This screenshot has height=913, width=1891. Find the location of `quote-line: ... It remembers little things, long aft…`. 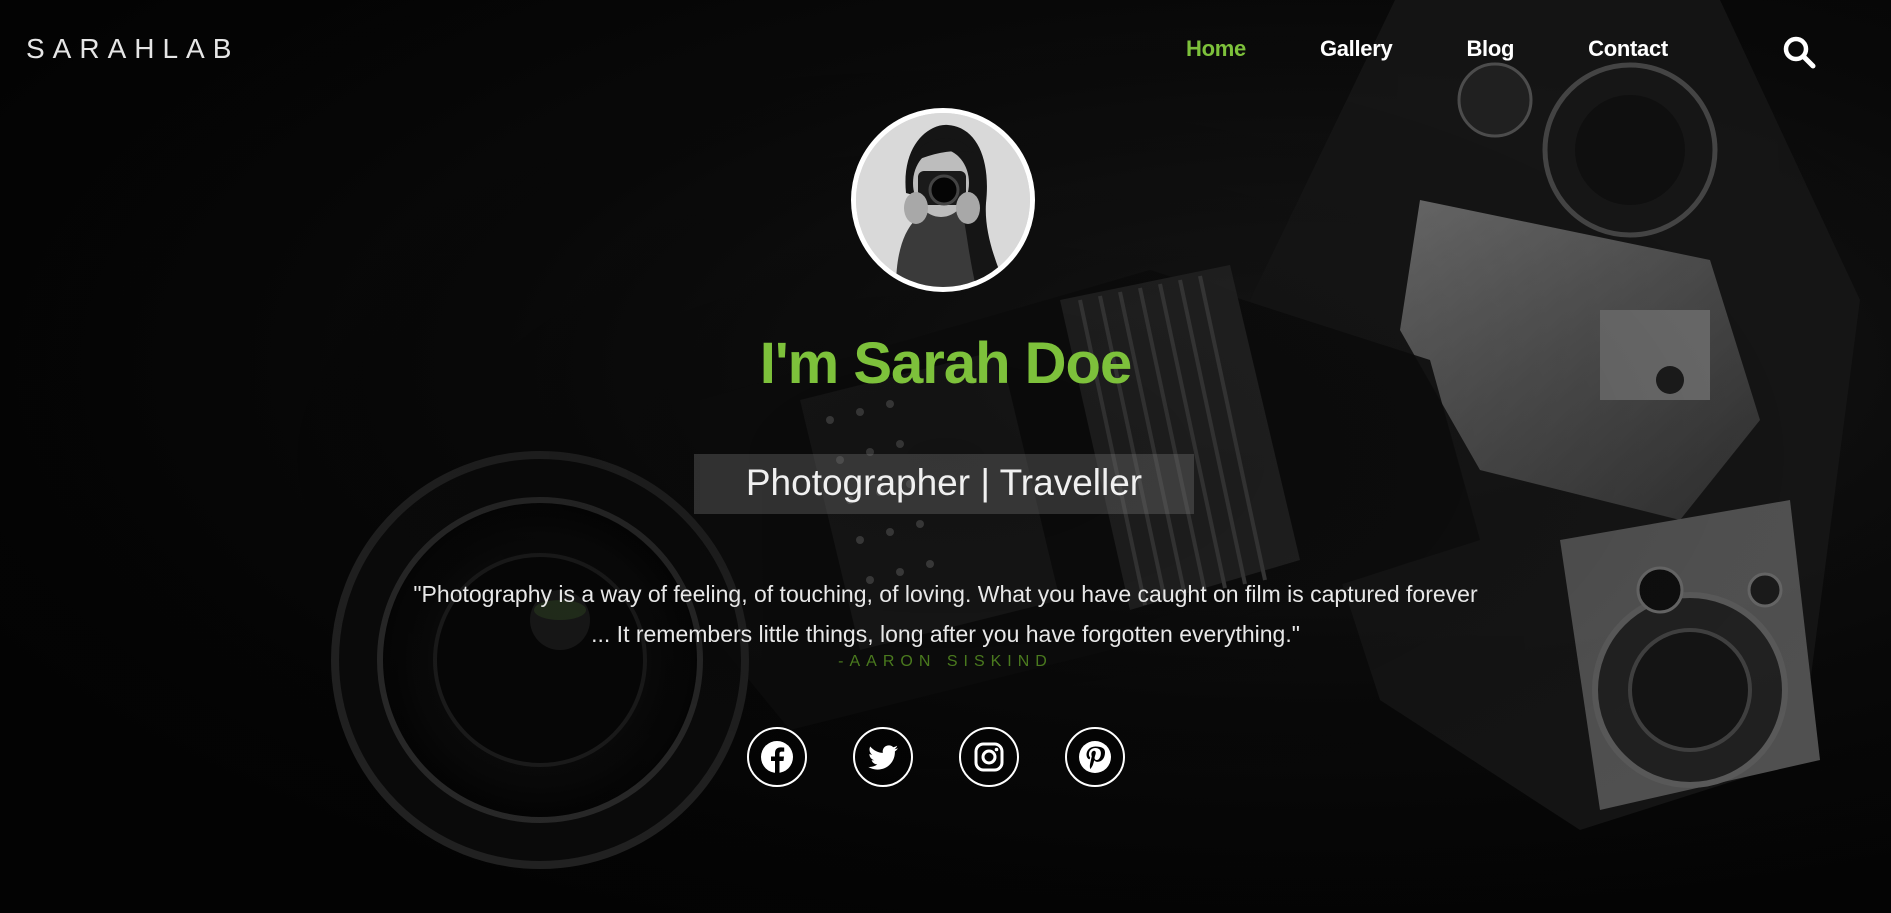

quote-line: ... It remembers little things, long aft… is located at coordinates (945, 634).